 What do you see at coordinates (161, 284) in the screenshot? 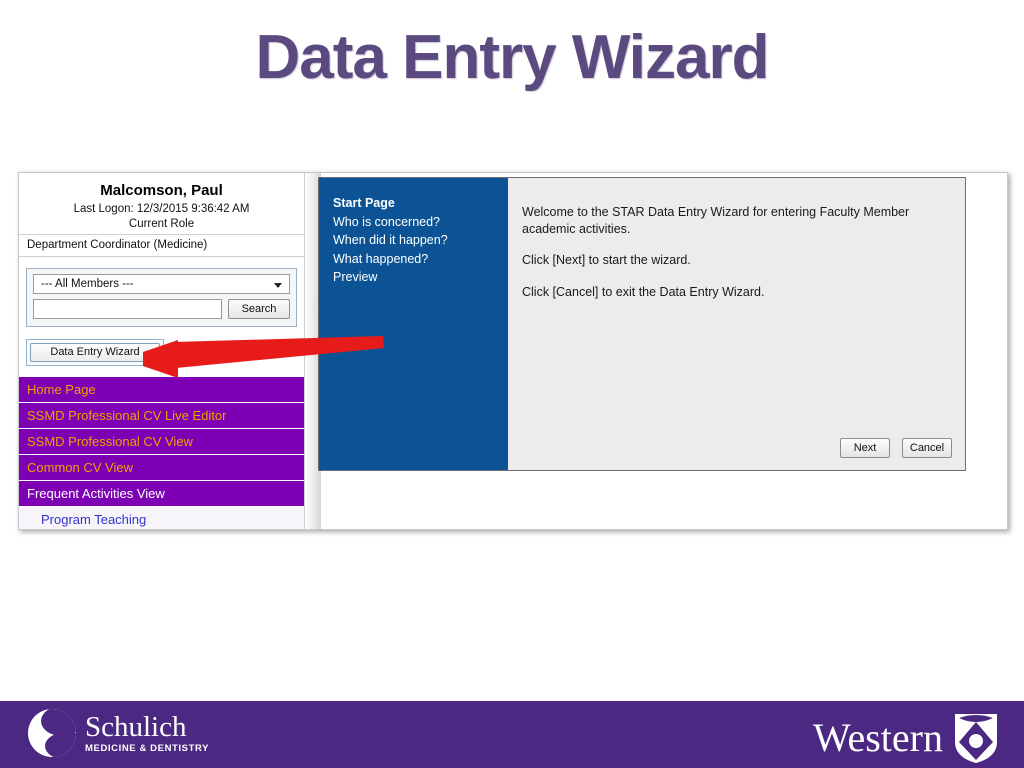
I see `member-filter-dropdown: --- All Members ---` at bounding box center [161, 284].